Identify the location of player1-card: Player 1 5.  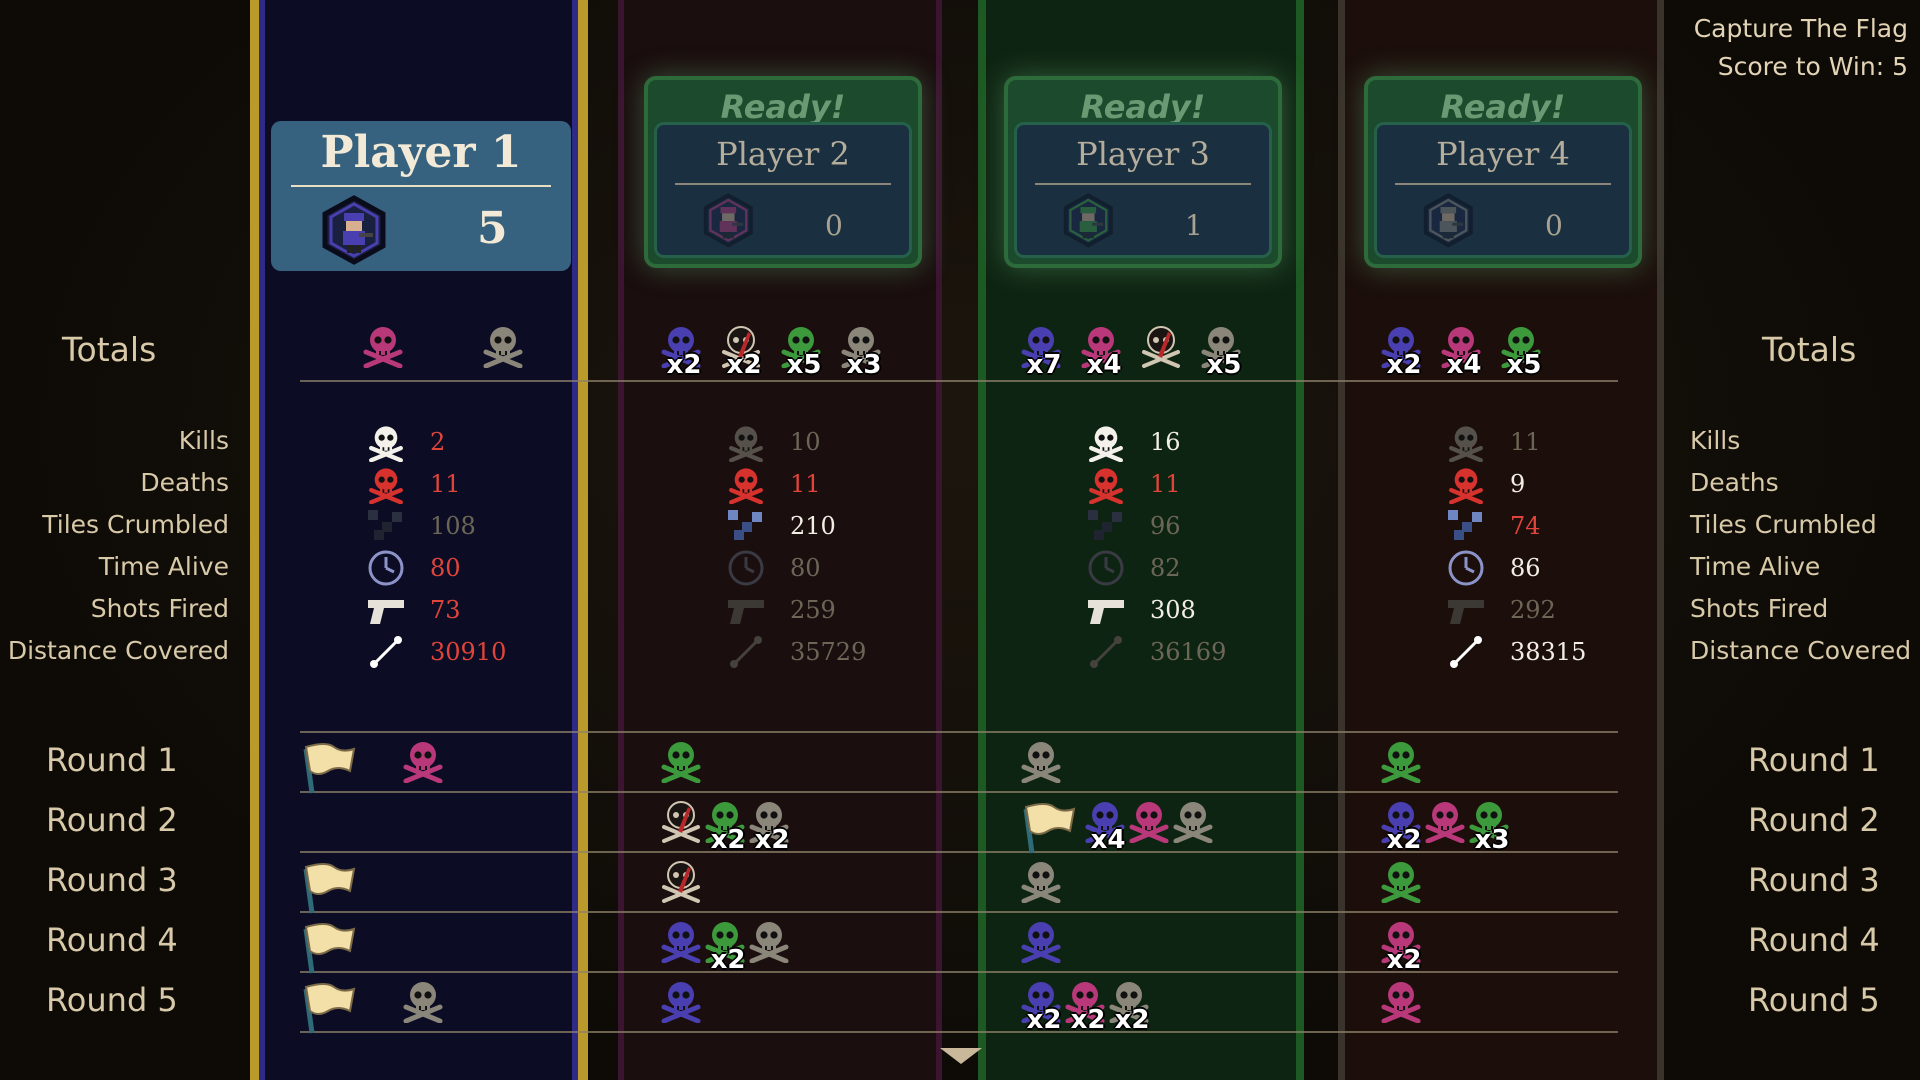
(421, 196).